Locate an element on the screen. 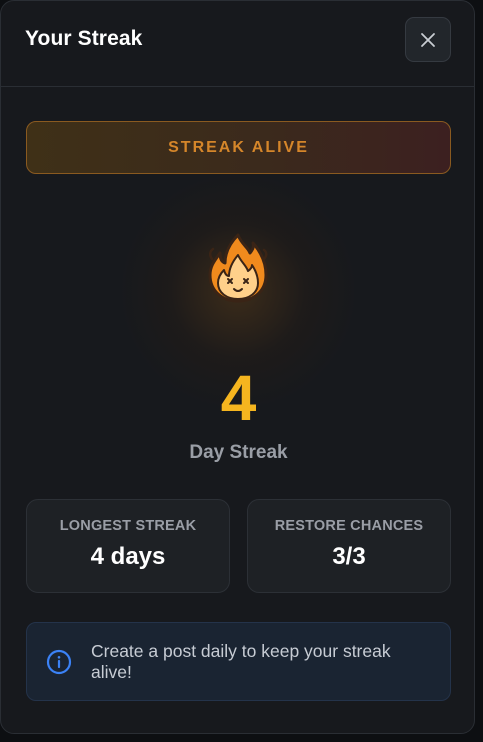 The image size is (483, 742). longest-streak-value: 4 days is located at coordinates (128, 556).